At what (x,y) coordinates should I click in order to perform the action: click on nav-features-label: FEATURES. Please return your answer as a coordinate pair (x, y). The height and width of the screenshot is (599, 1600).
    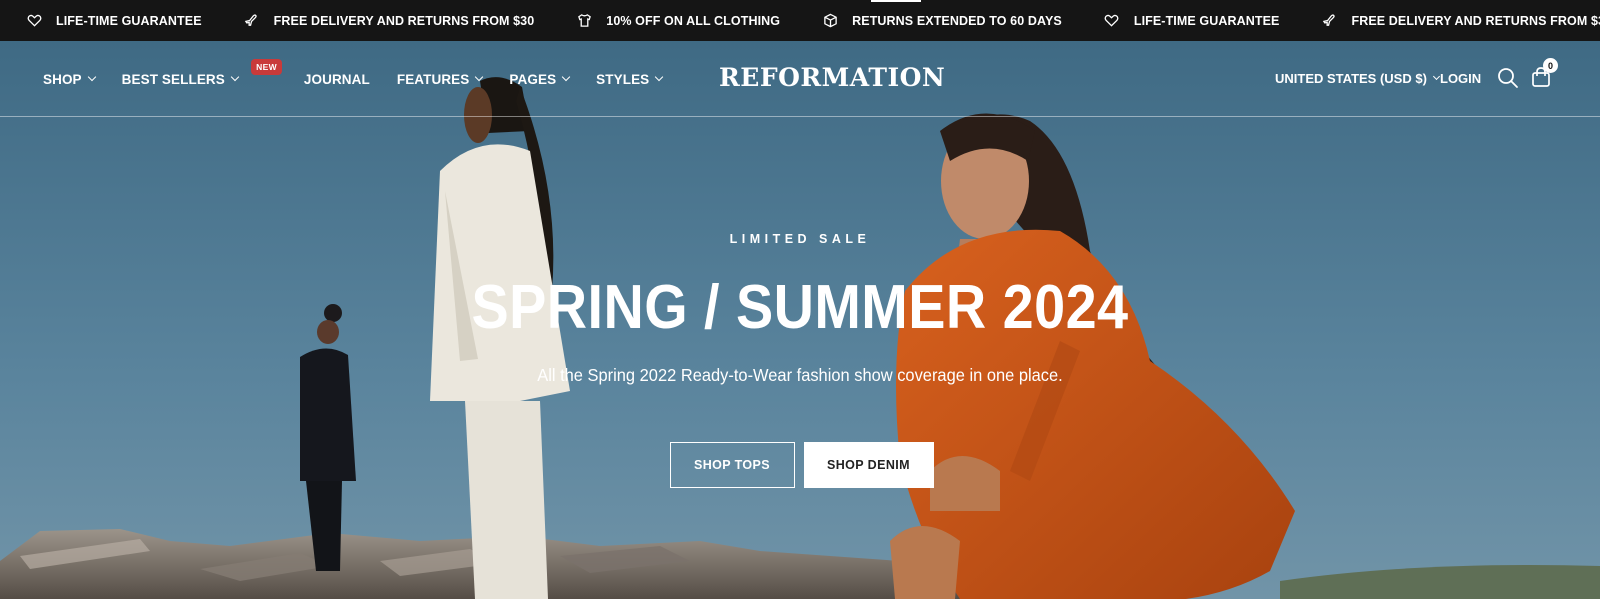
    Looking at the image, I should click on (433, 79).